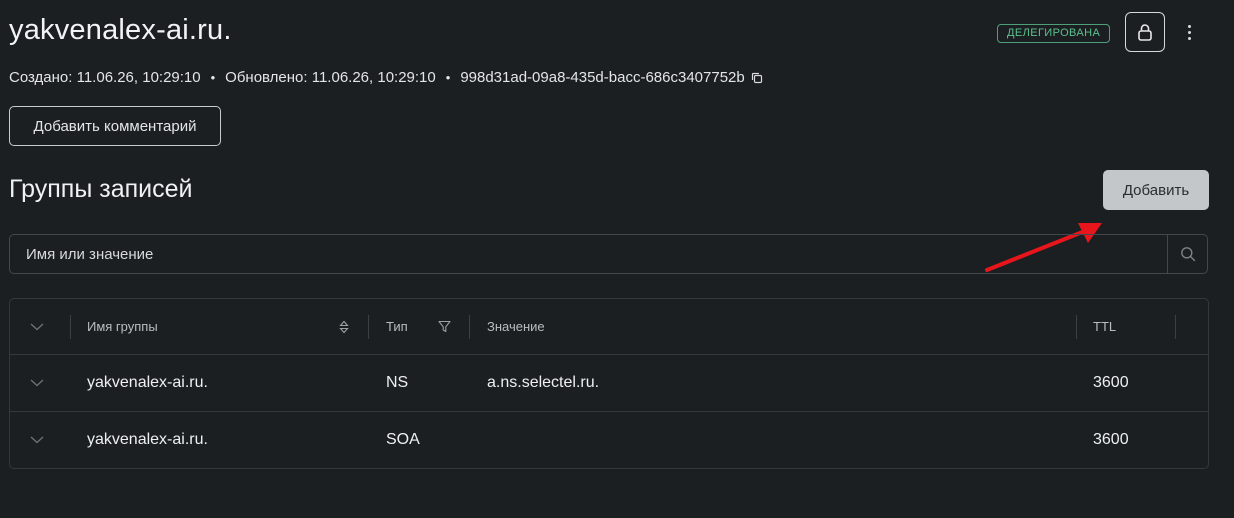 The width and height of the screenshot is (1234, 518). Describe the element at coordinates (1054, 33) in the screenshot. I see `status-badge: ДЕЛЕГИРОВАНА` at that location.